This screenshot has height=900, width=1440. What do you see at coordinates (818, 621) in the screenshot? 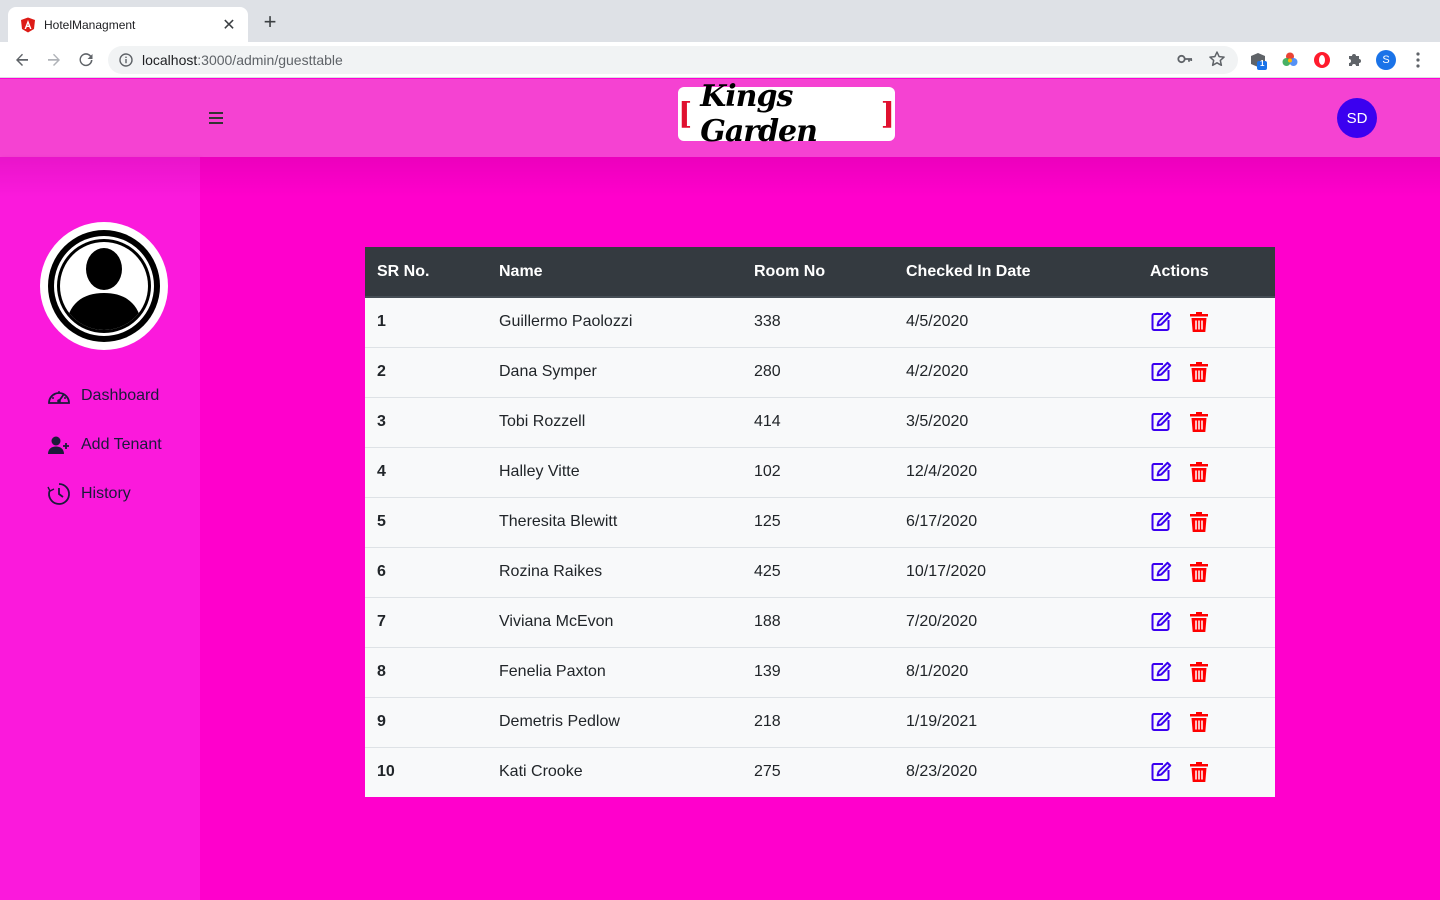
I see `cell-room-no: 188` at bounding box center [818, 621].